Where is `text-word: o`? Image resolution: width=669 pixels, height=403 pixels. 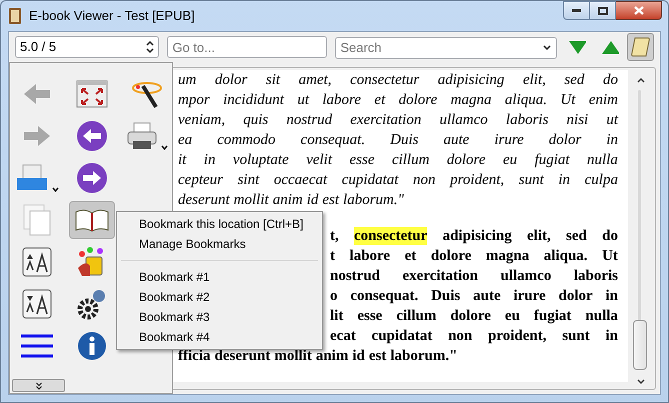
text-word: o is located at coordinates (334, 296).